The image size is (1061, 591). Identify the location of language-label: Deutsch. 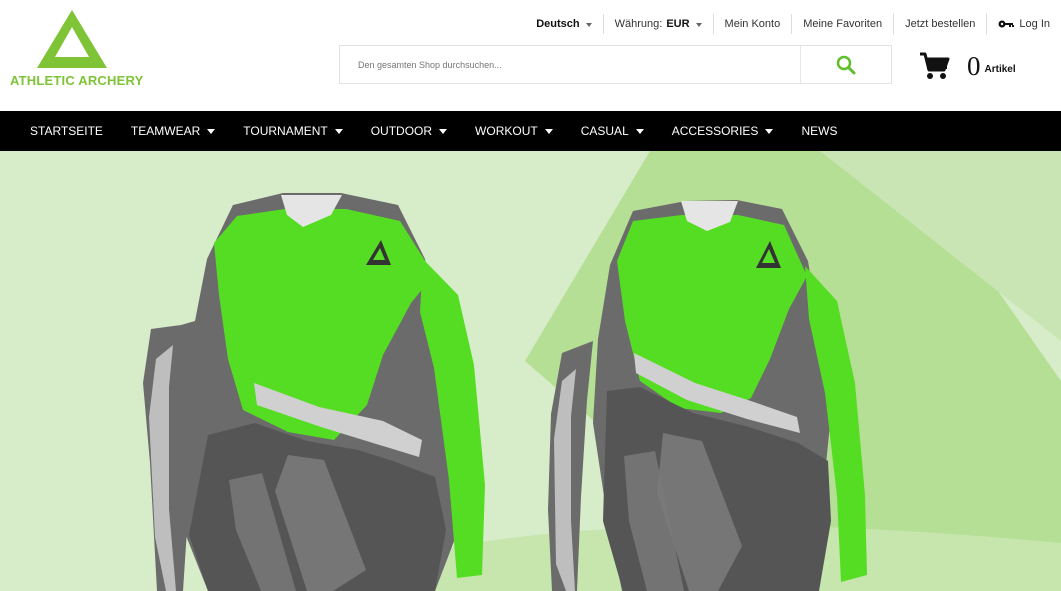
(558, 24).